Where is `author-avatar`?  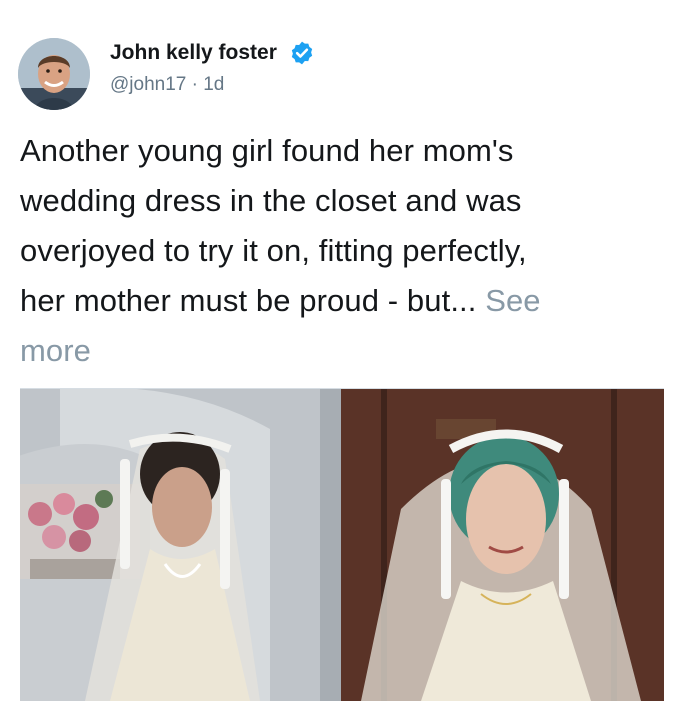 author-avatar is located at coordinates (54, 74).